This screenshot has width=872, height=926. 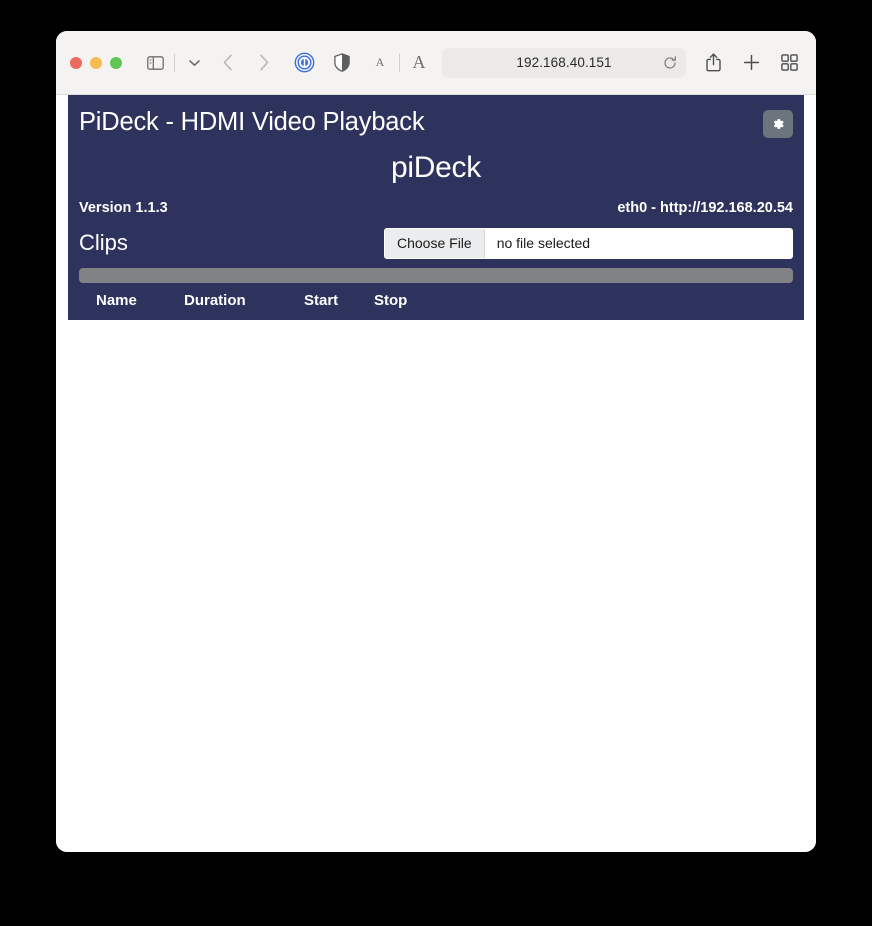 I want to click on column-header-duration: Duration, so click(x=244, y=304).